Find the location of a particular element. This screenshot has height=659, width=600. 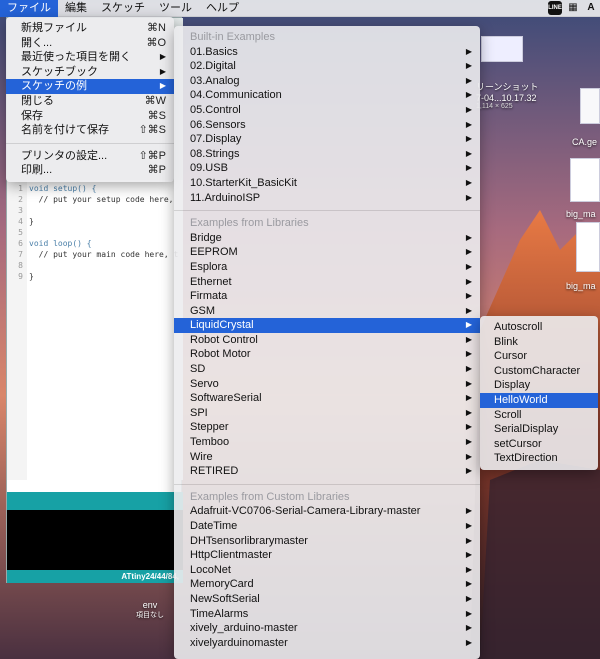

grid-icon: ▦ is located at coordinates (573, 8).